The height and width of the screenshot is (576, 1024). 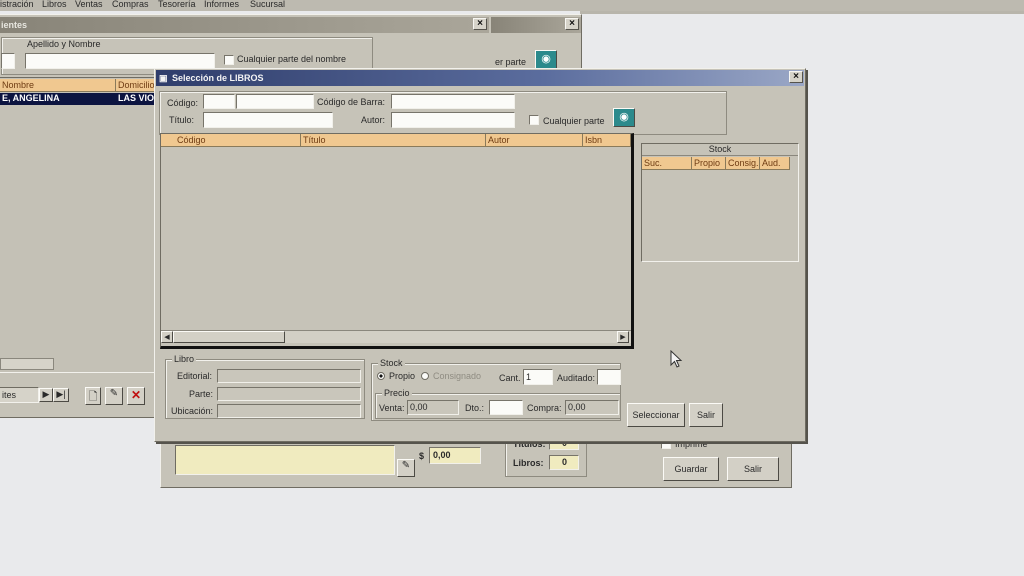 I want to click on consignado-radio, so click(x=425, y=376).